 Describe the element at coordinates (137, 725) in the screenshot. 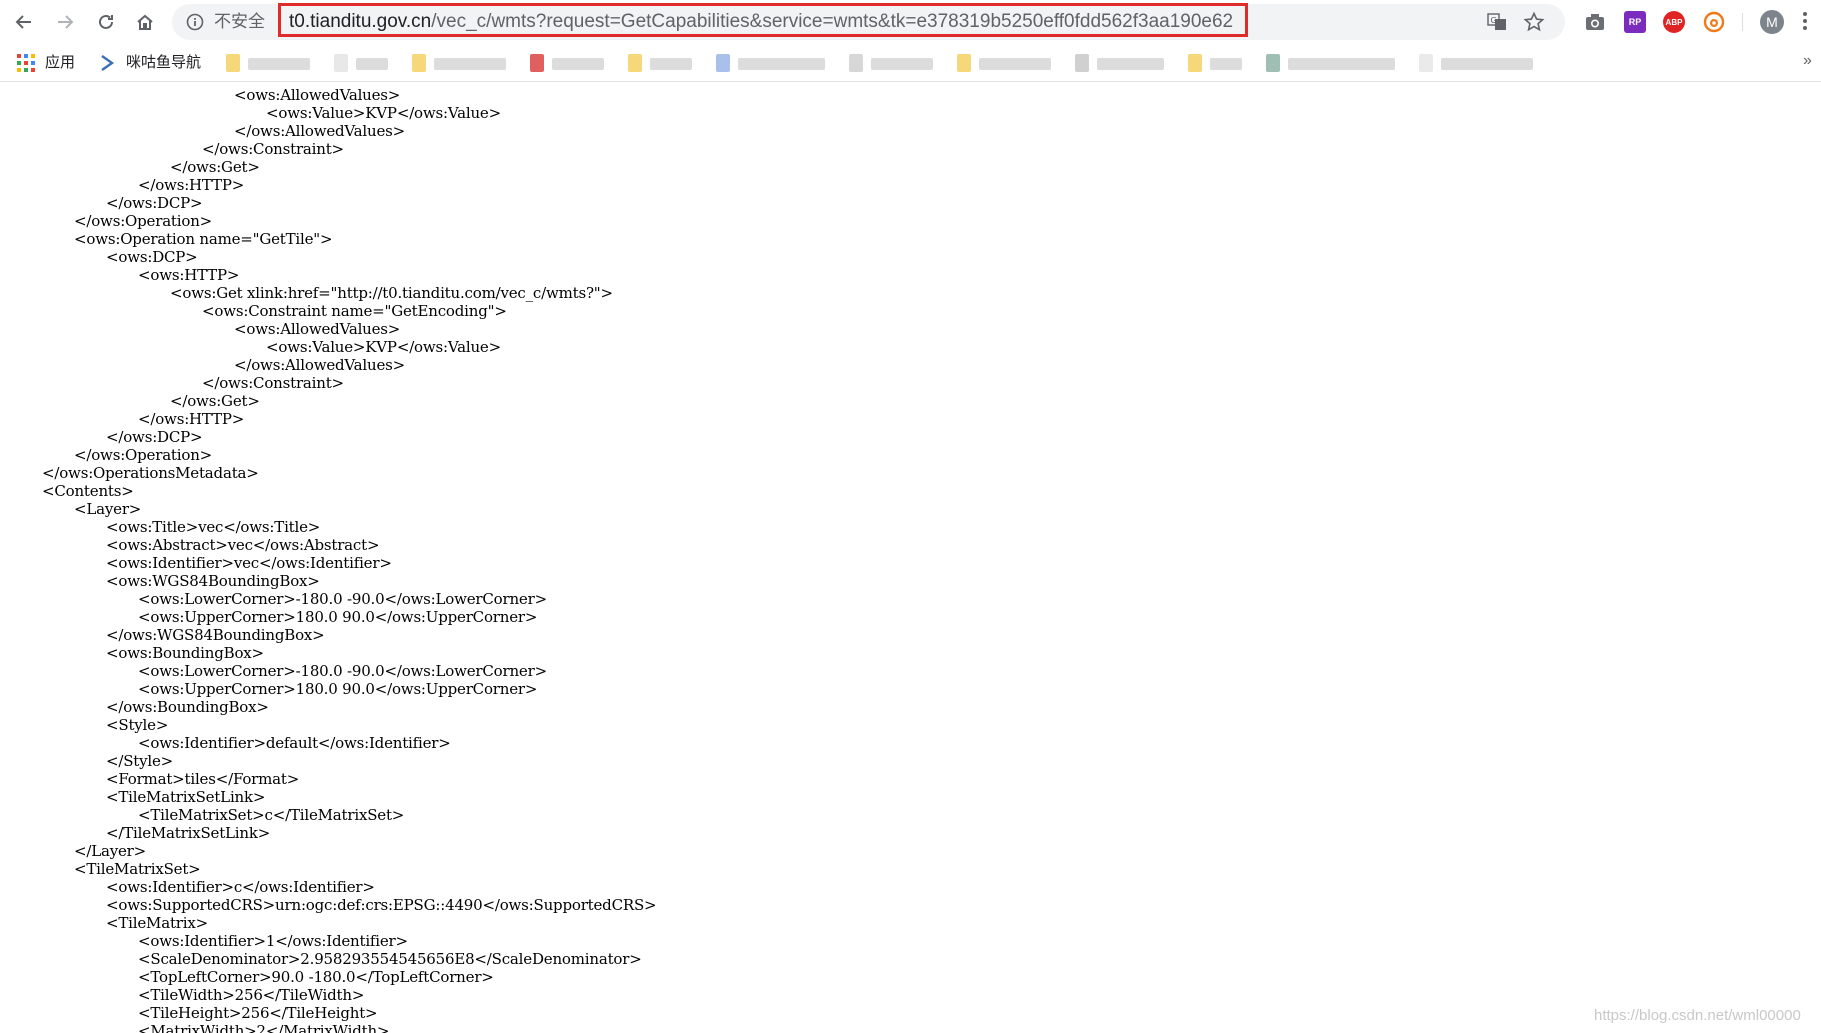

I see `xml-line: <Style>` at that location.